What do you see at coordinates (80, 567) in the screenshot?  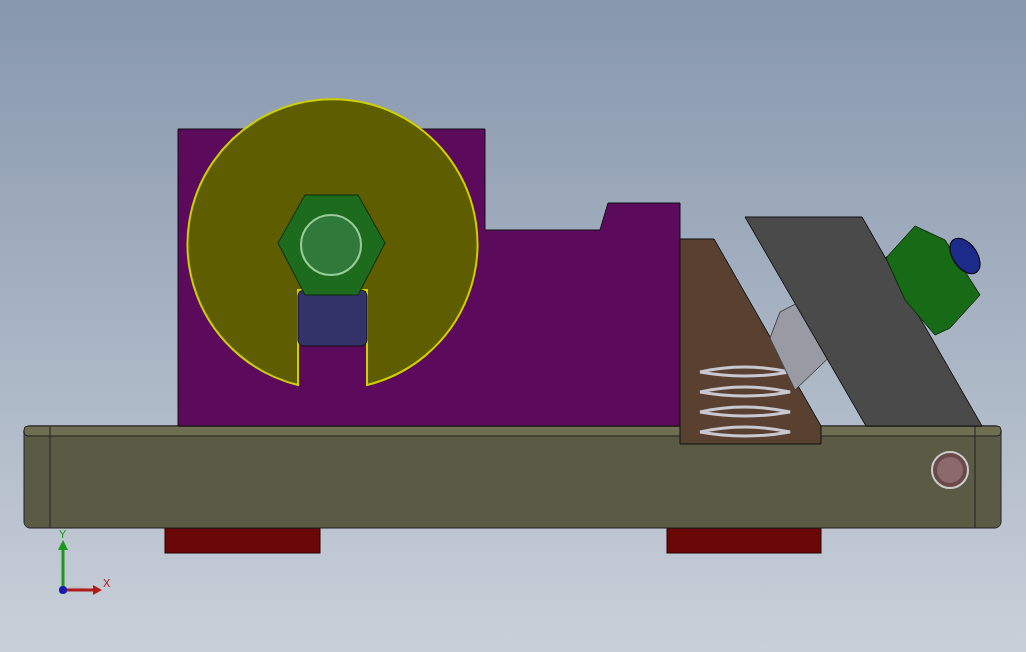 I see `axis-triad-icon` at bounding box center [80, 567].